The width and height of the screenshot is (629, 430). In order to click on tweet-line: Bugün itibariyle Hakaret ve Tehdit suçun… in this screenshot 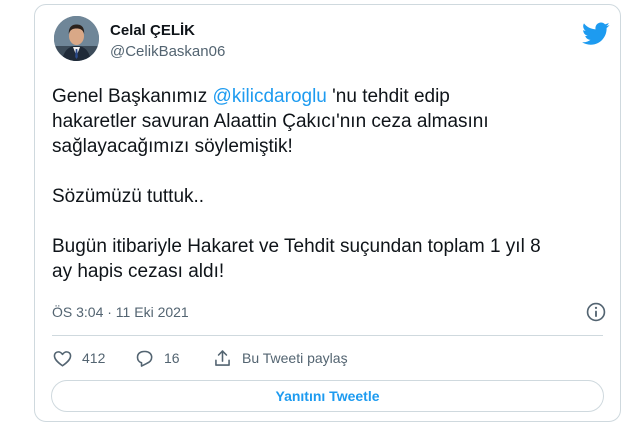, I will do `click(296, 246)`.